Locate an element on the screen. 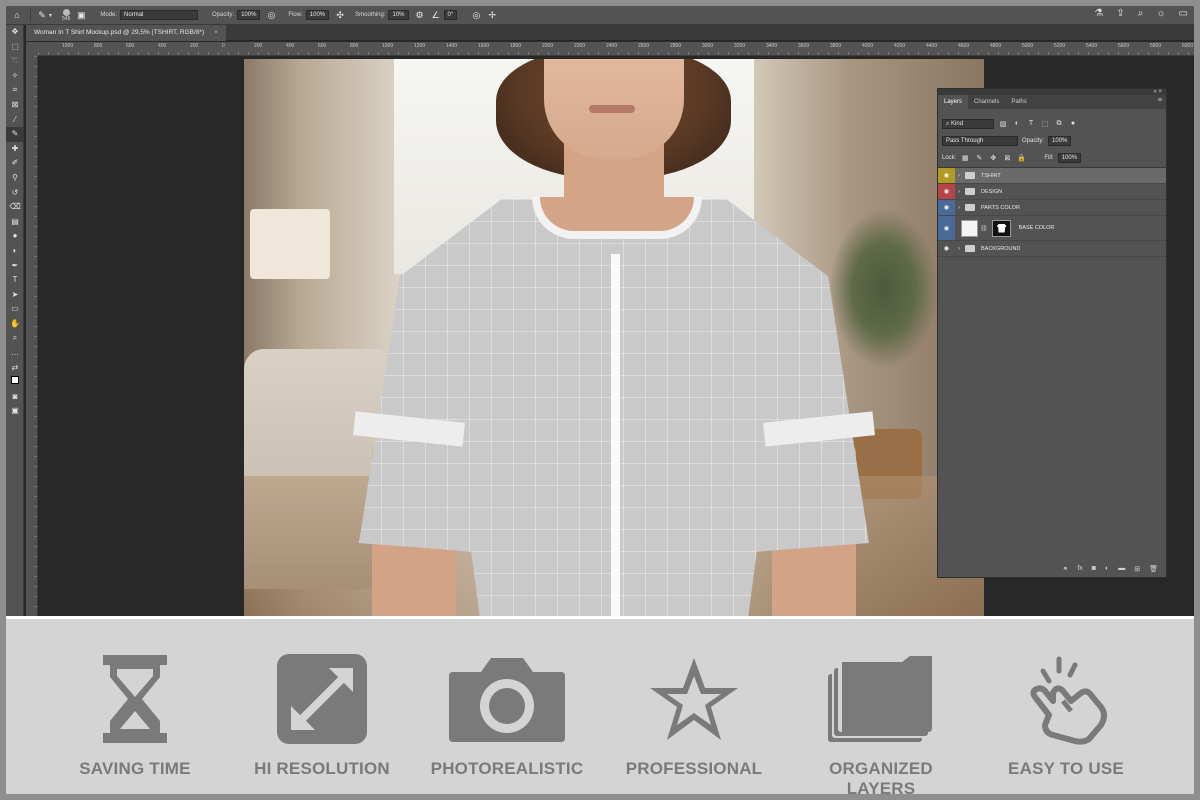 The width and height of the screenshot is (1200, 800). layer-opacity-field: 100% is located at coordinates (1060, 140).